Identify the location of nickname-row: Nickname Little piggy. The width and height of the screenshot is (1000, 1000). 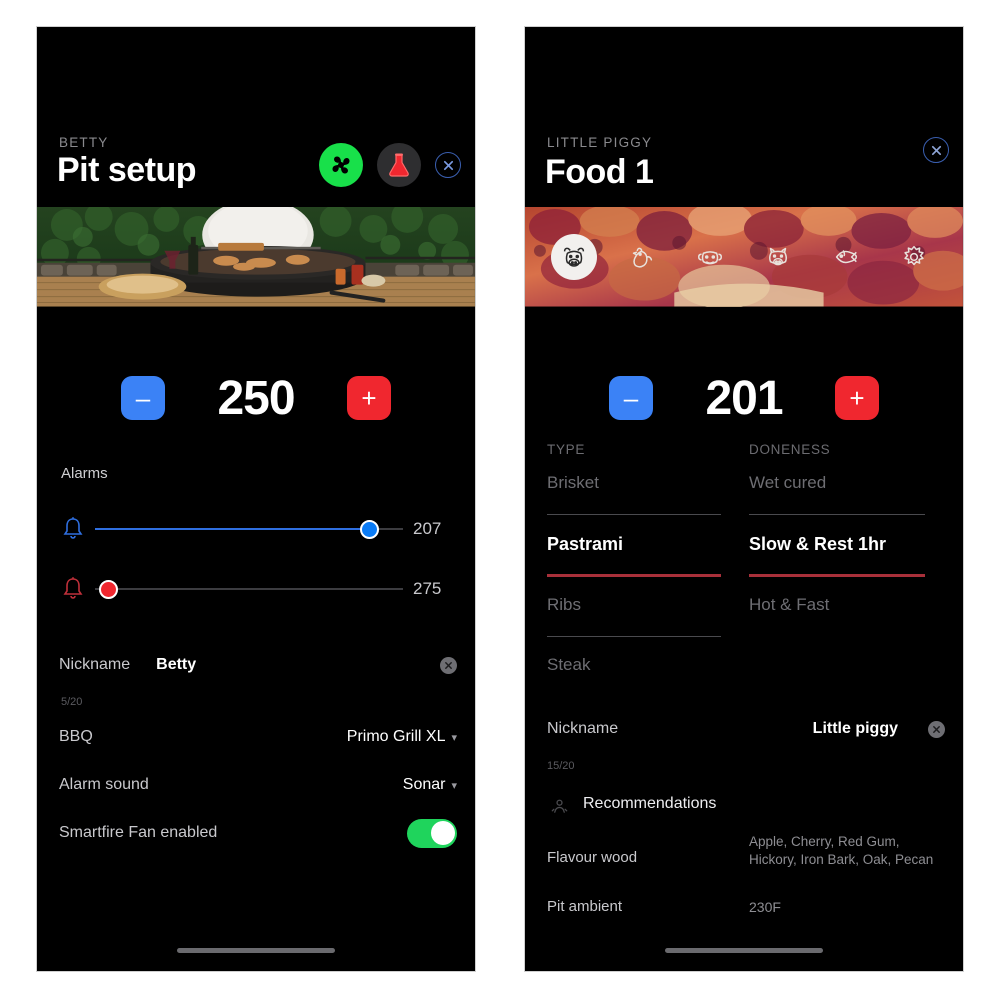
(746, 729).